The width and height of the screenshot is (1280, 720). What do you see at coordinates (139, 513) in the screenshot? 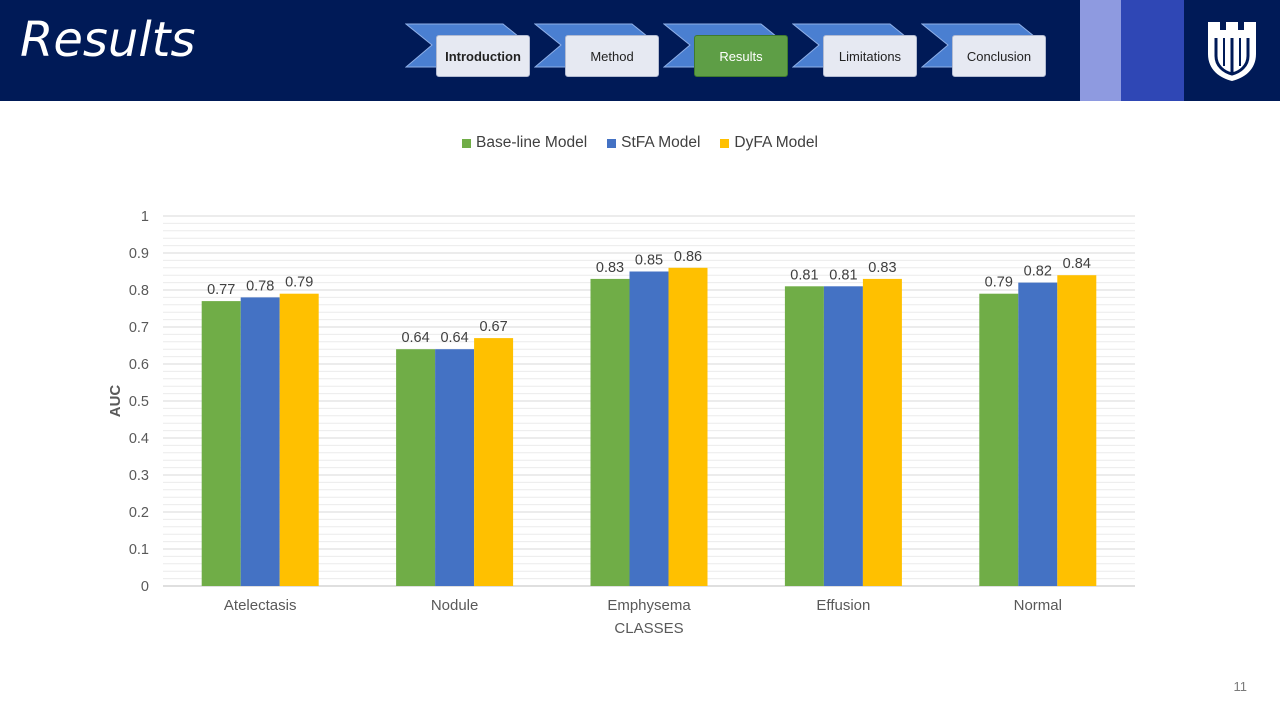
I see `y-tick-label: 0.2` at bounding box center [139, 513].